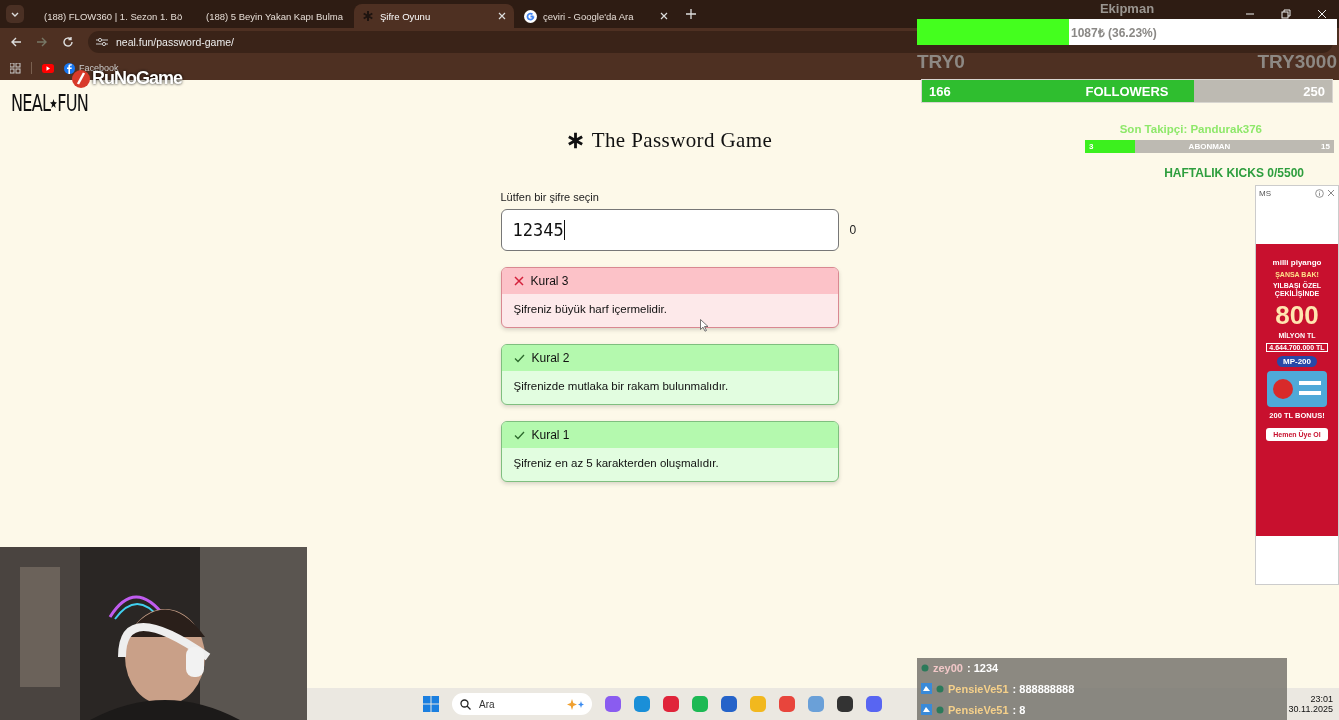  I want to click on subscribers-label: ABONMAN, so click(1209, 146).